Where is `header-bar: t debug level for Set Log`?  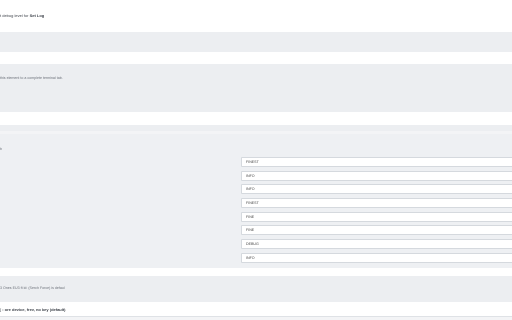 header-bar: t debug level for Set Log is located at coordinates (256, 11).